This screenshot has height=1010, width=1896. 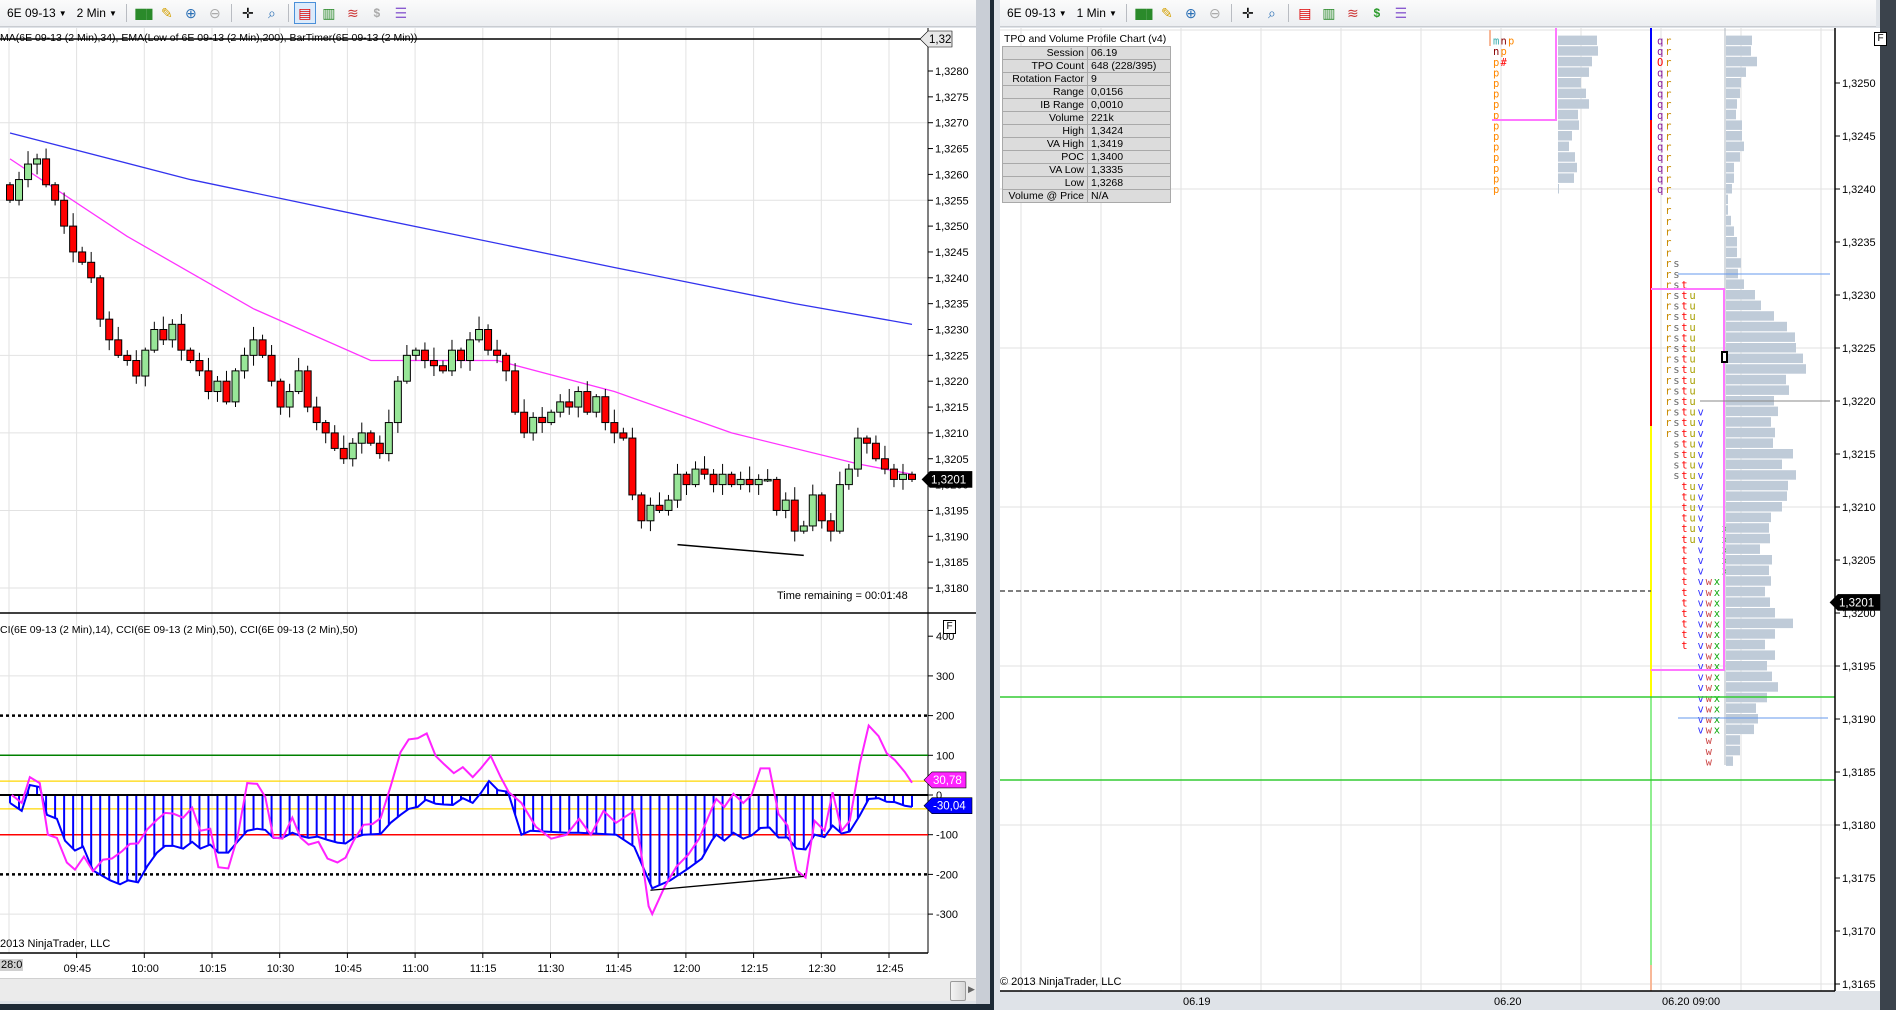 I want to click on right-panel-f-button: F, so click(x=1880, y=39).